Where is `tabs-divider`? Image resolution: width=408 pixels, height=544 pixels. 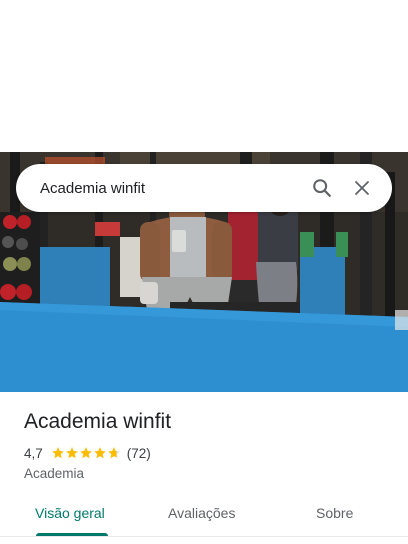 tabs-divider is located at coordinates (204, 536).